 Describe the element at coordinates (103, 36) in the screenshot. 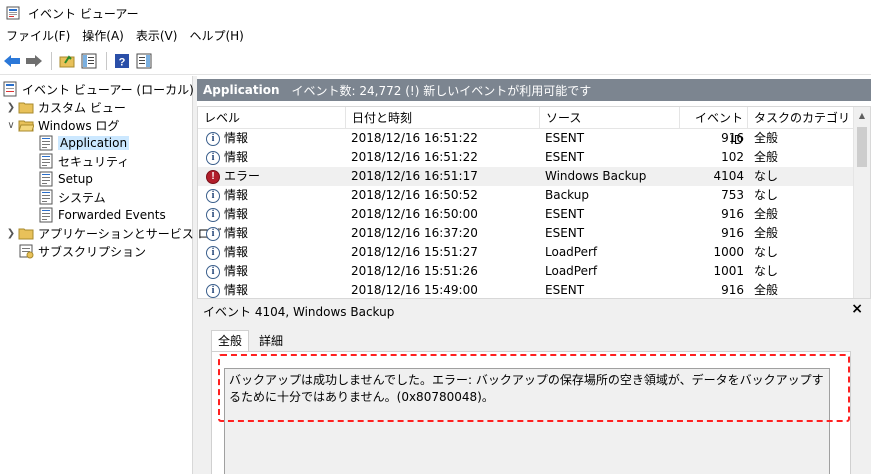

I see `menu-action: 操作(A)` at that location.